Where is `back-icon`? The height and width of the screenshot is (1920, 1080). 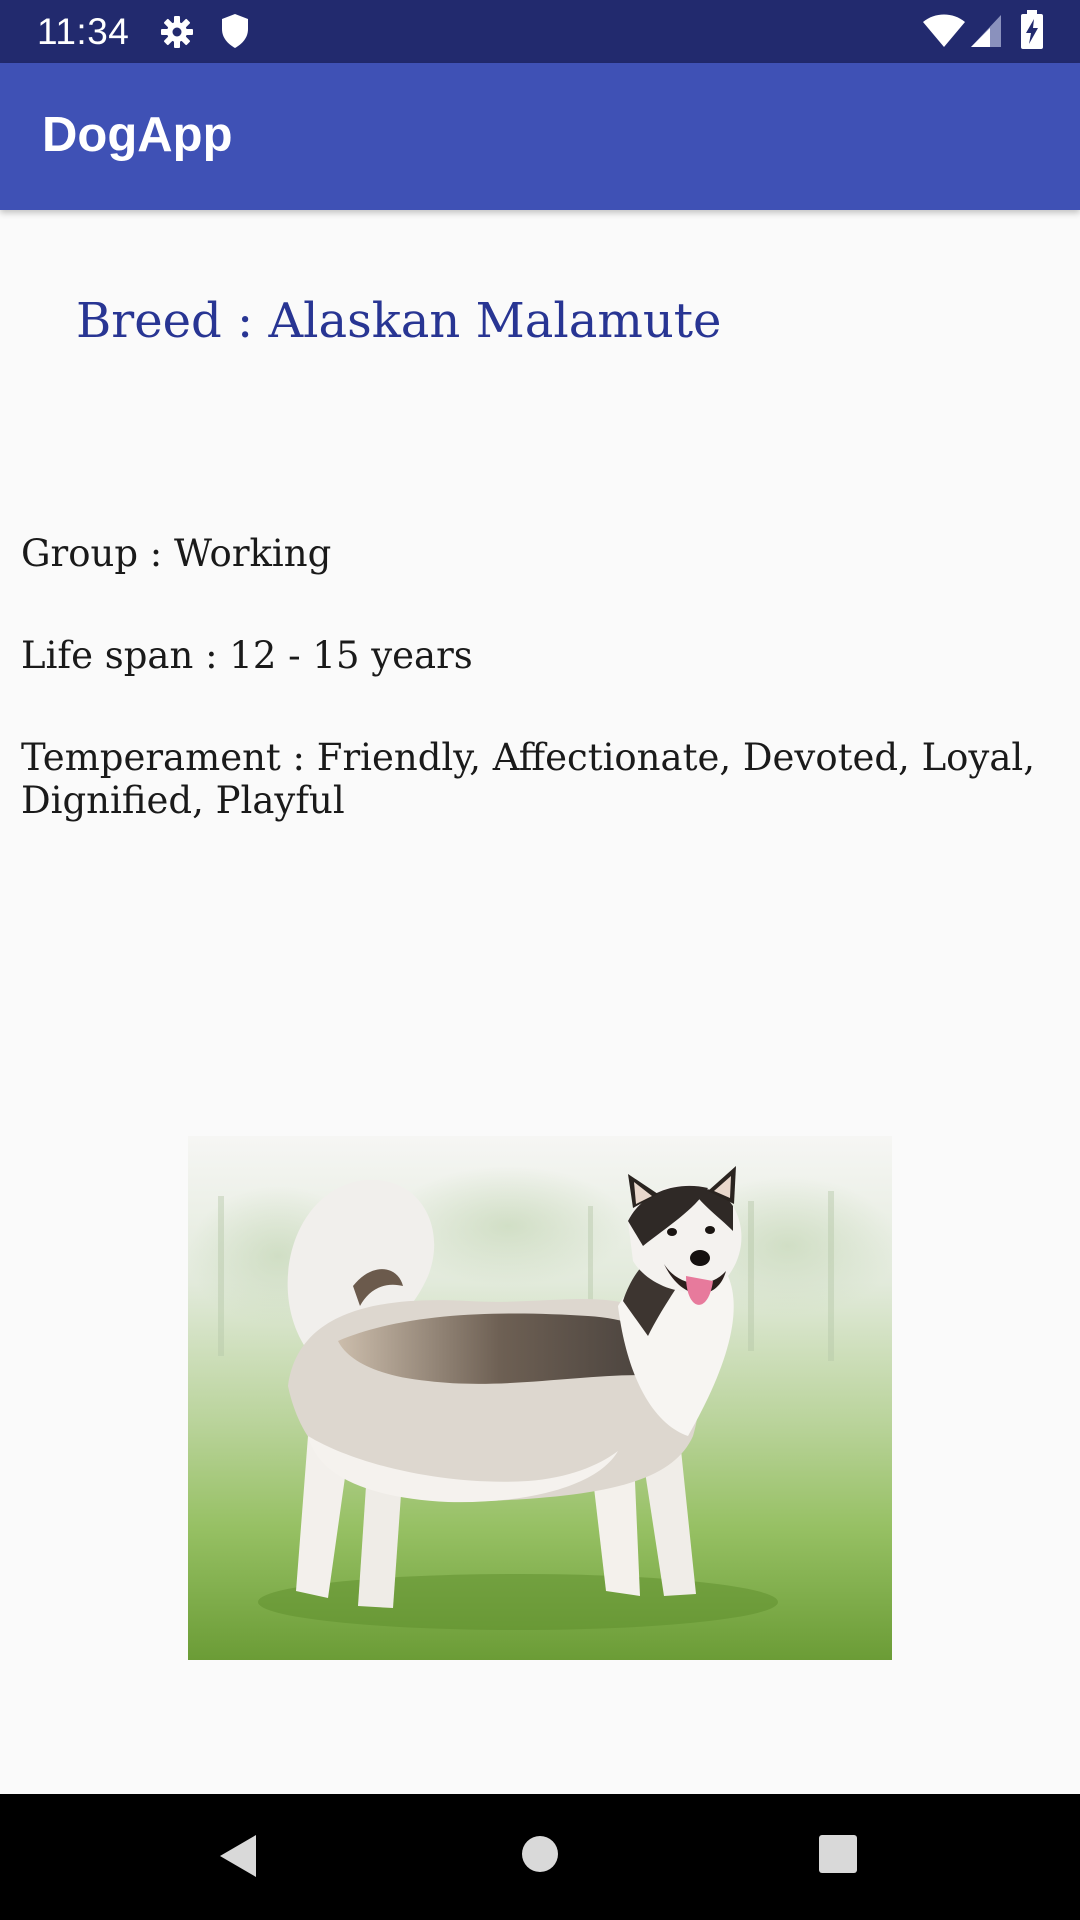 back-icon is located at coordinates (238, 1856).